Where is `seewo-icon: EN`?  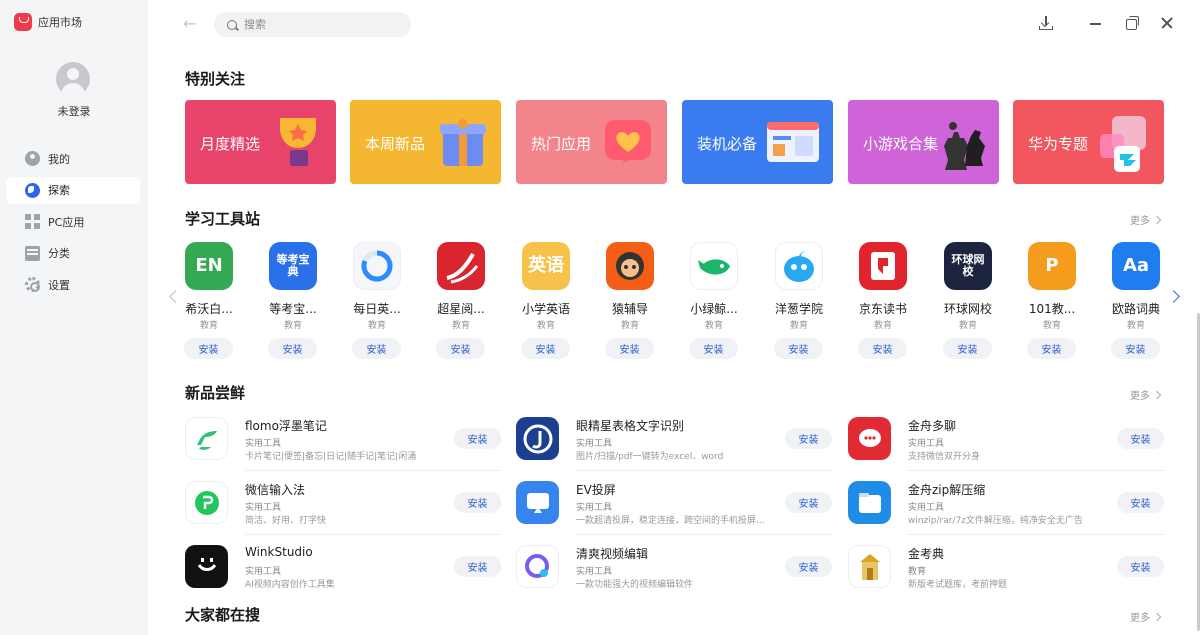
seewo-icon: EN is located at coordinates (209, 266).